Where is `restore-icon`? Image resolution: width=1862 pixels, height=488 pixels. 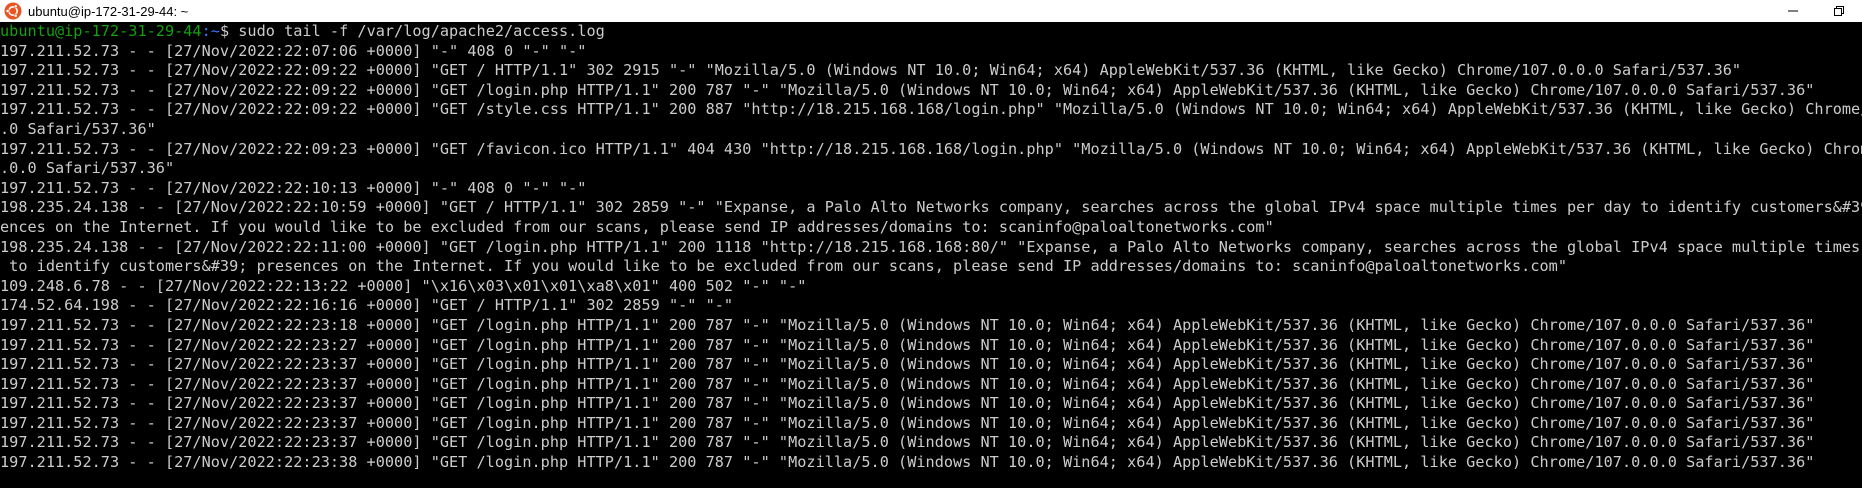
restore-icon is located at coordinates (1839, 11).